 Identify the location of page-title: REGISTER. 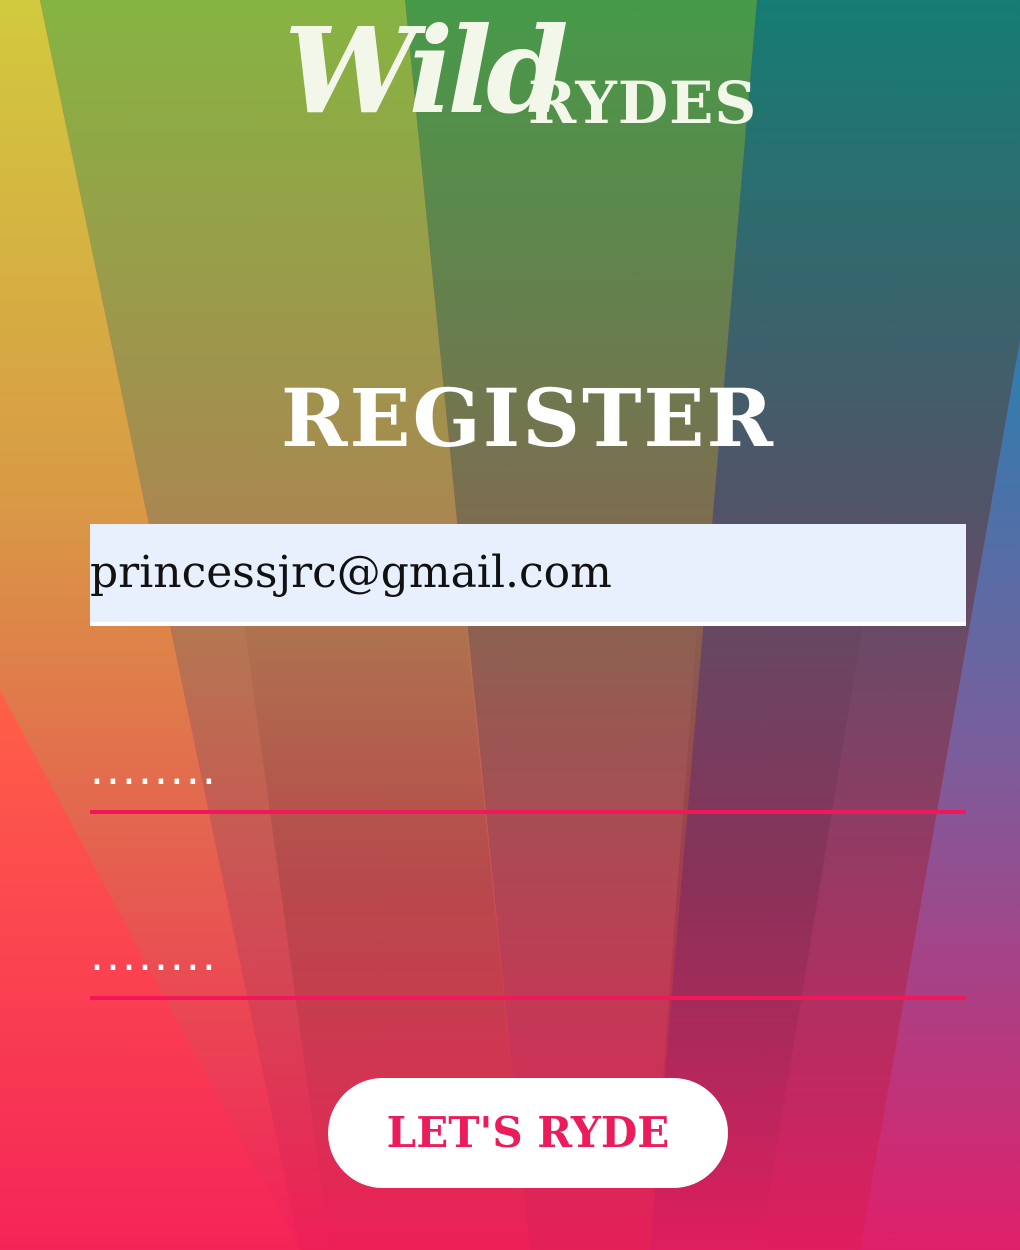
(528, 418).